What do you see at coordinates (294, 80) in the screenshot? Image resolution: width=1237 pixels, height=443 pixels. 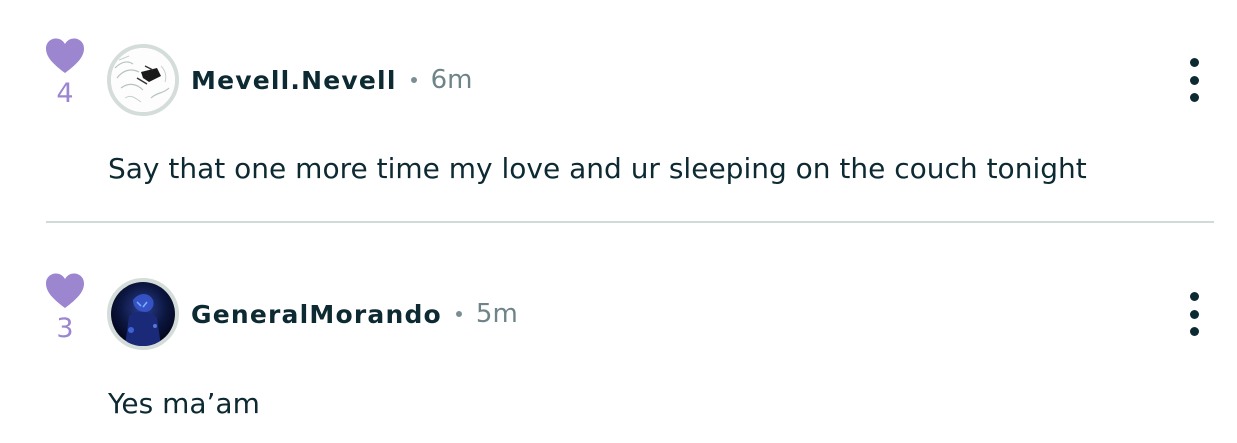 I see `username: Mevell.Nevell` at bounding box center [294, 80].